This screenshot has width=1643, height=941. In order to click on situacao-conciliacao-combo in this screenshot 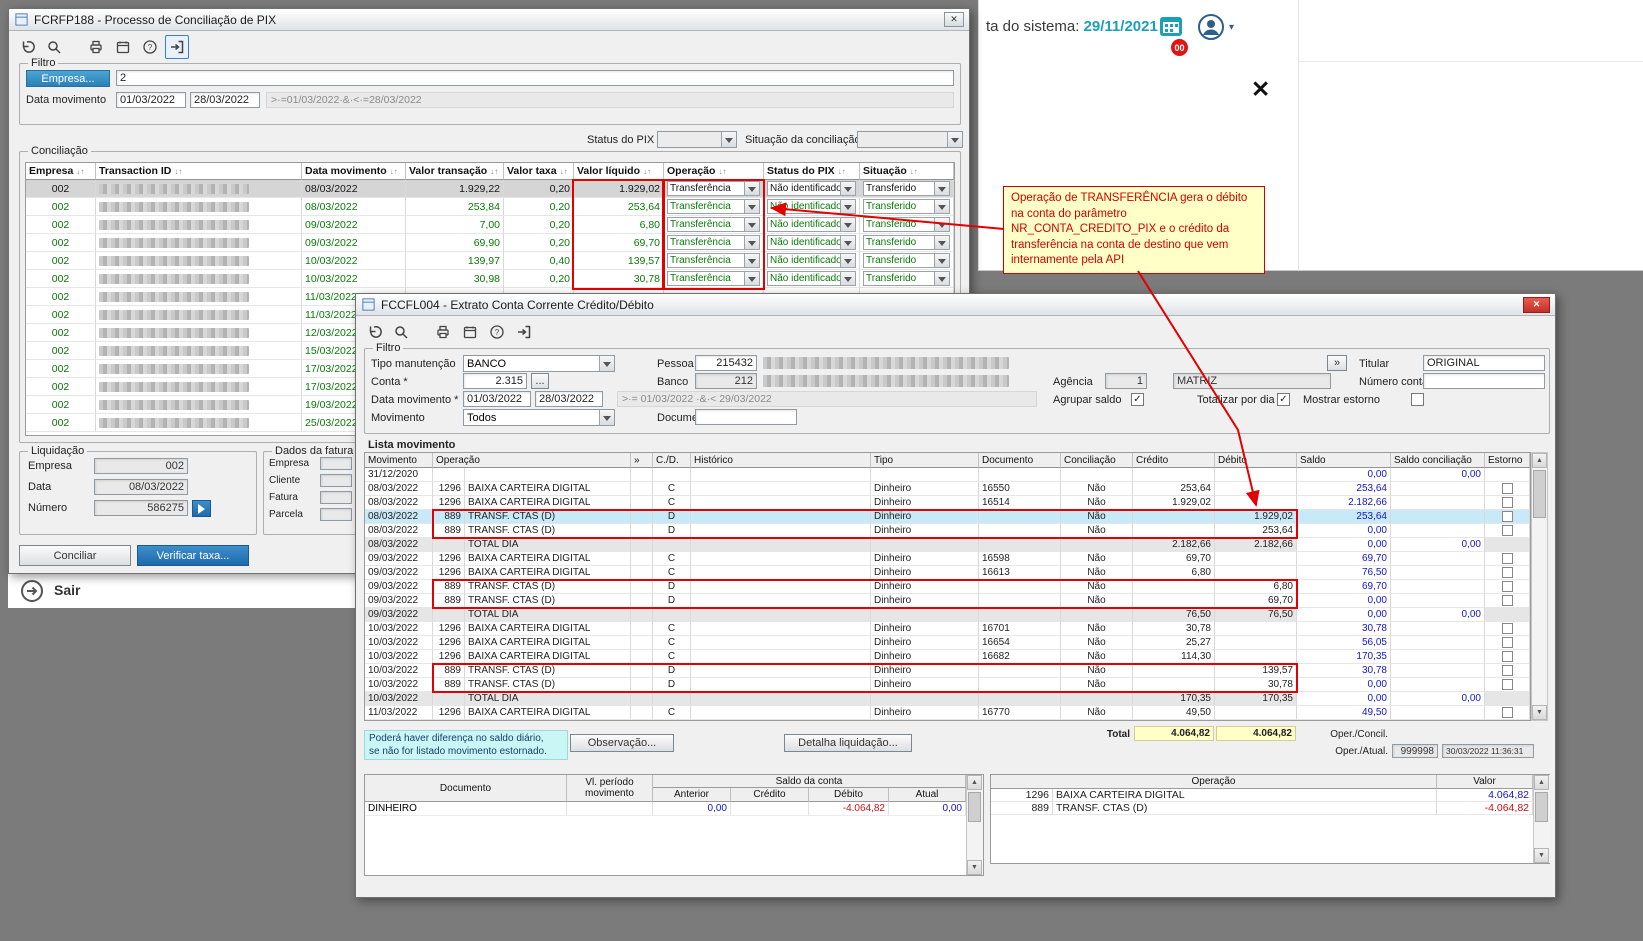, I will do `click(910, 139)`.